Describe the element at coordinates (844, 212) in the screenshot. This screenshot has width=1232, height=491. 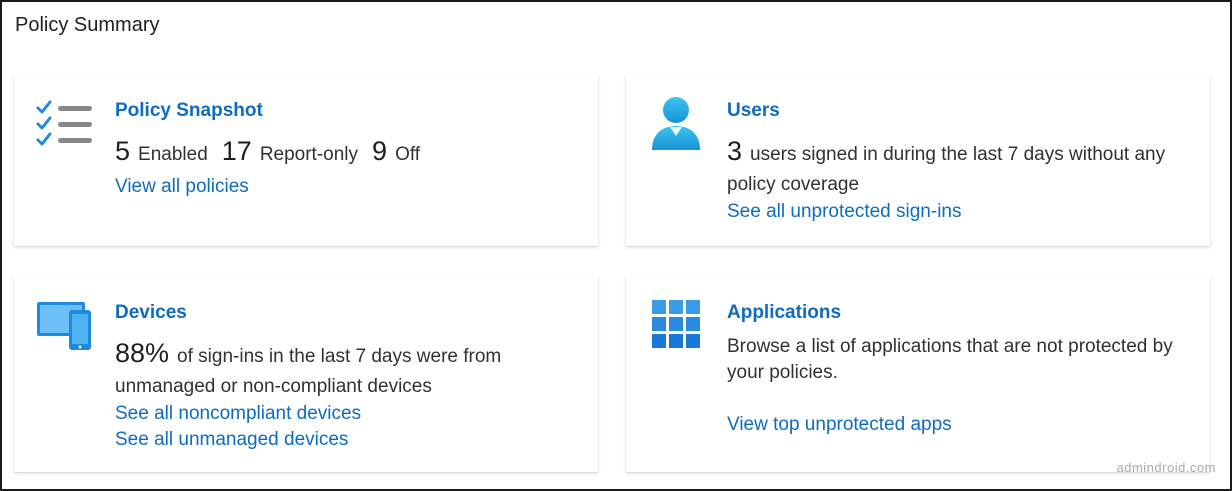
I see `see-unprotected-signins-link: See all unprotected sign-ins` at that location.